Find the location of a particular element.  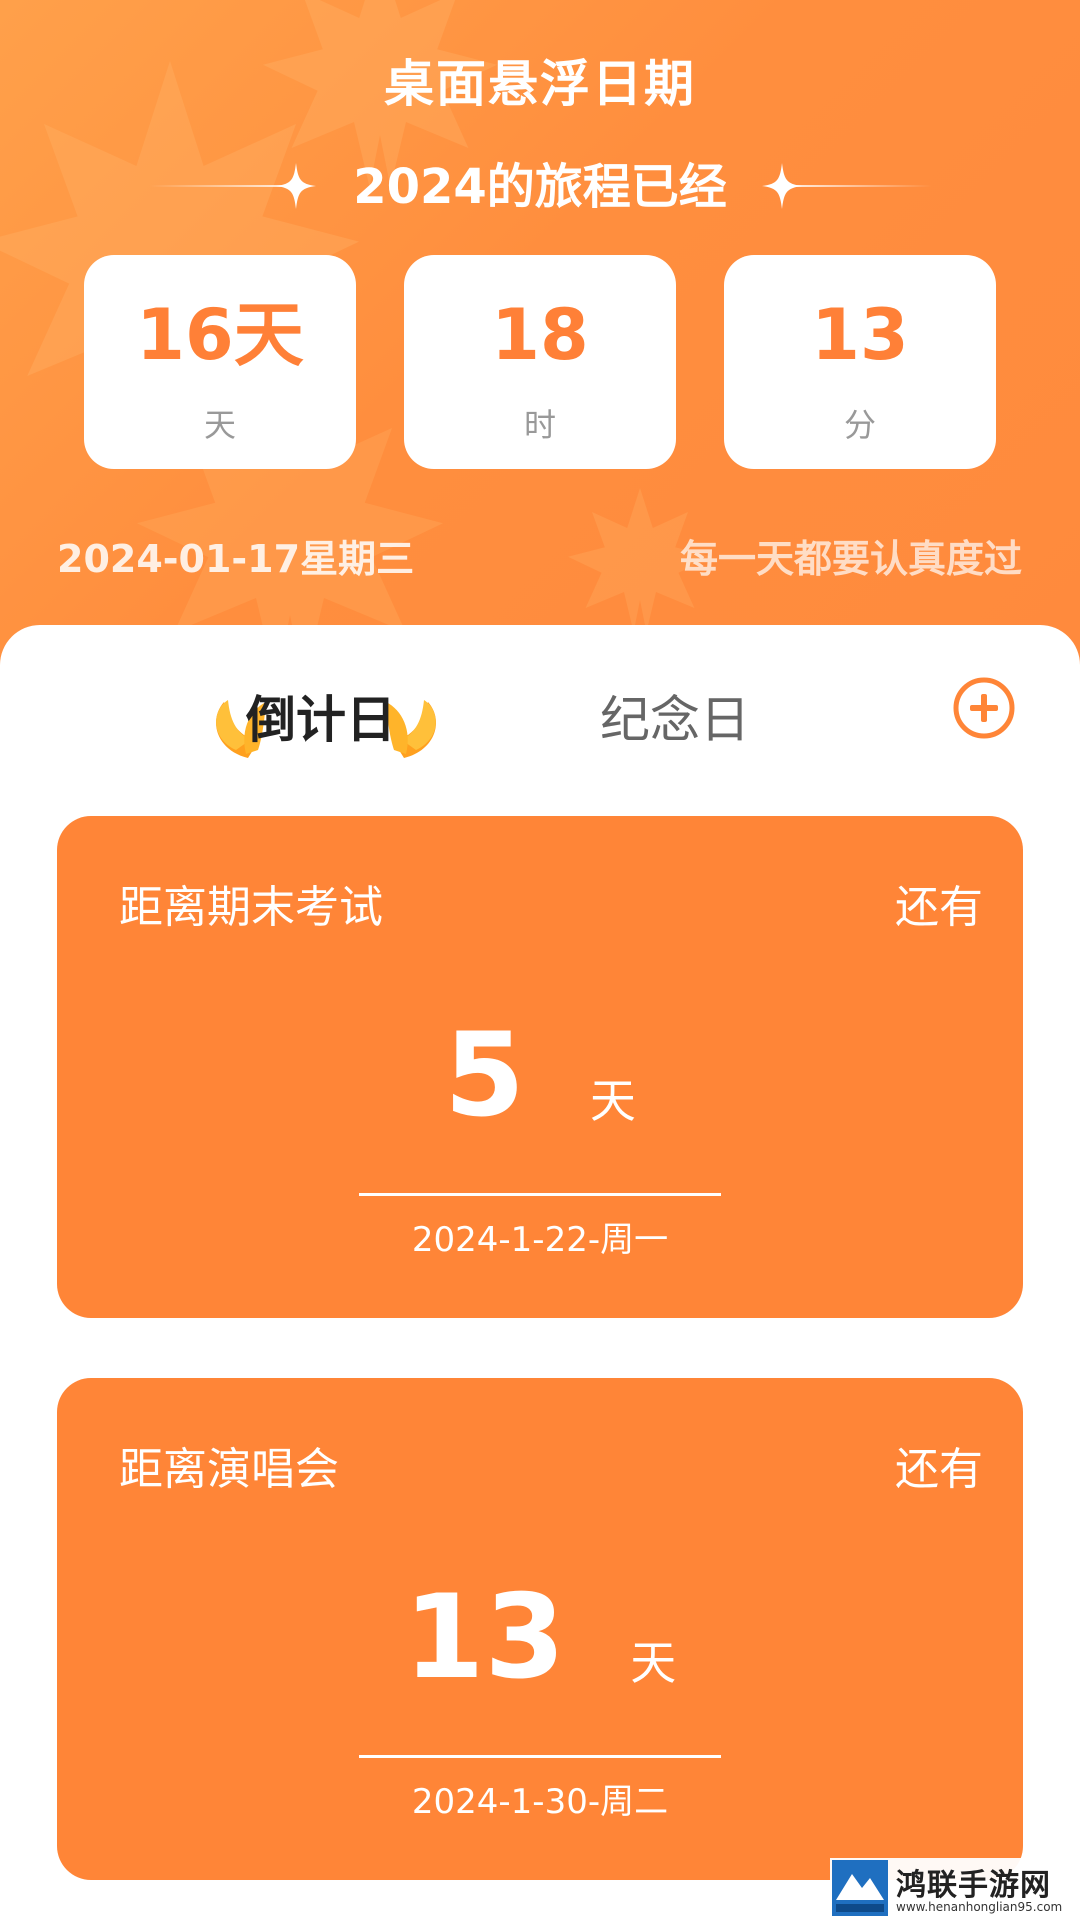

card-title: 距离期末考试 is located at coordinates (251, 907).